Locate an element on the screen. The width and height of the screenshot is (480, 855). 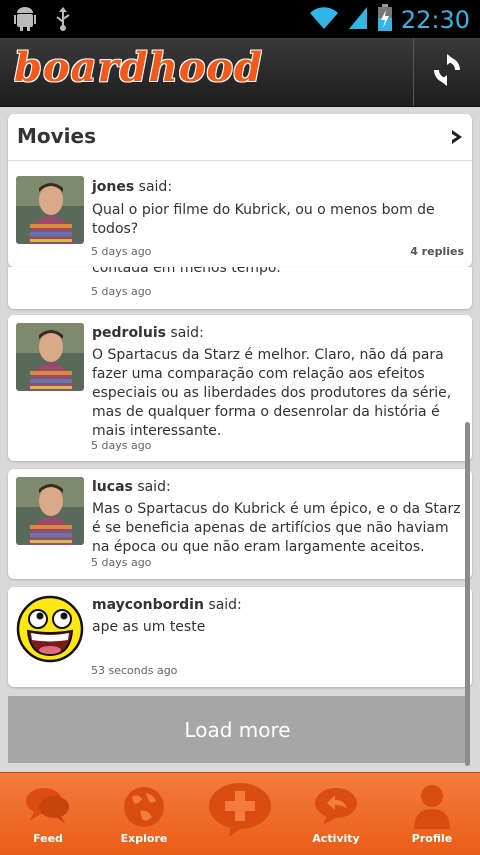
tab-activity: Activity is located at coordinates (336, 814).